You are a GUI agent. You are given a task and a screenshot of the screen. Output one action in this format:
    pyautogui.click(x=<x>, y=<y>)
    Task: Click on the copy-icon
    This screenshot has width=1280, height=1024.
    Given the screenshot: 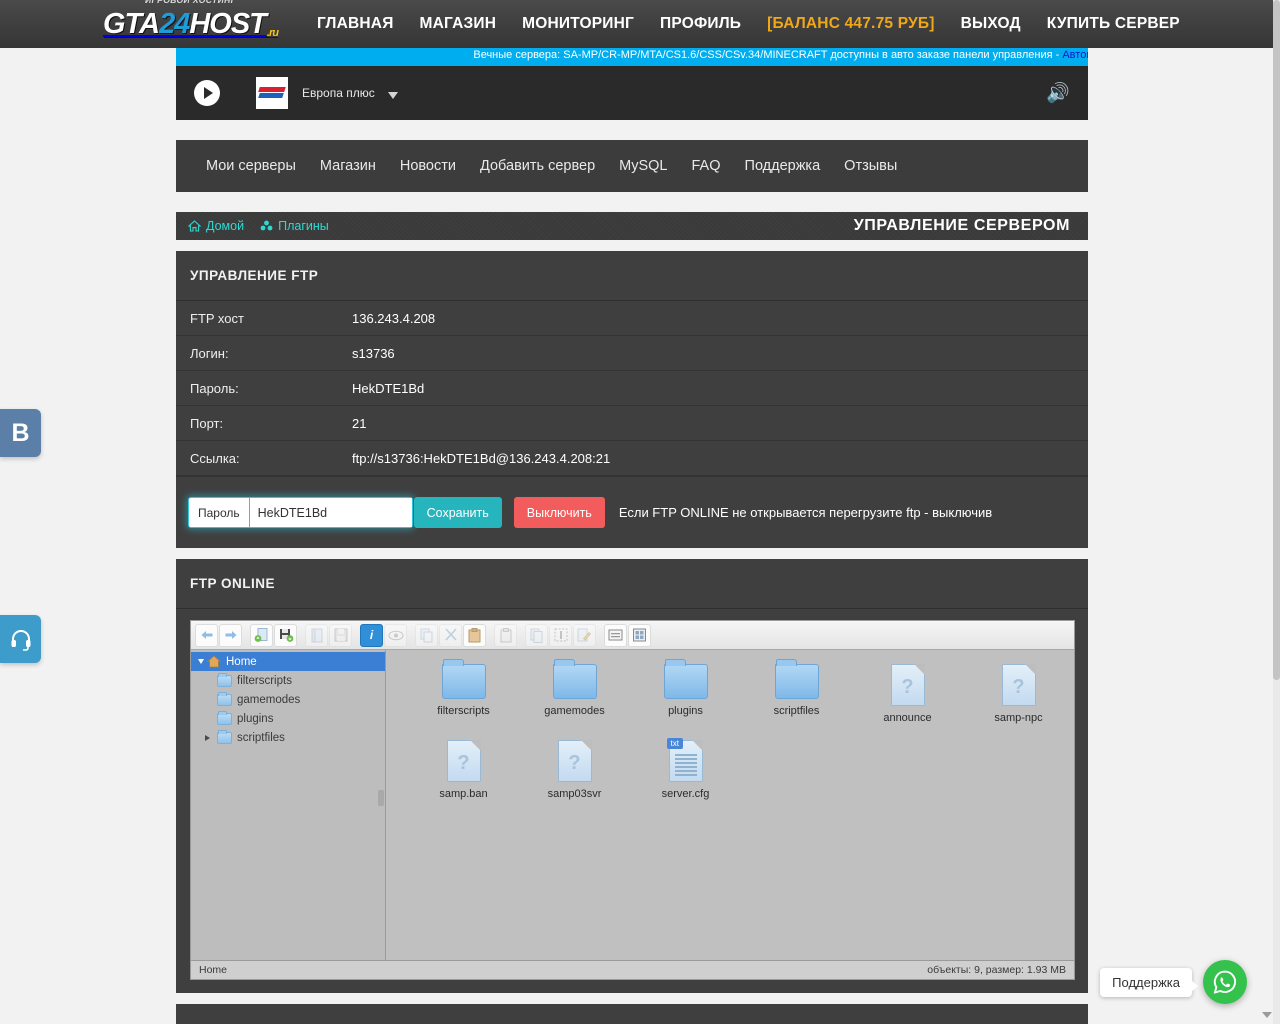 What is the action you would take?
    pyautogui.click(x=426, y=635)
    